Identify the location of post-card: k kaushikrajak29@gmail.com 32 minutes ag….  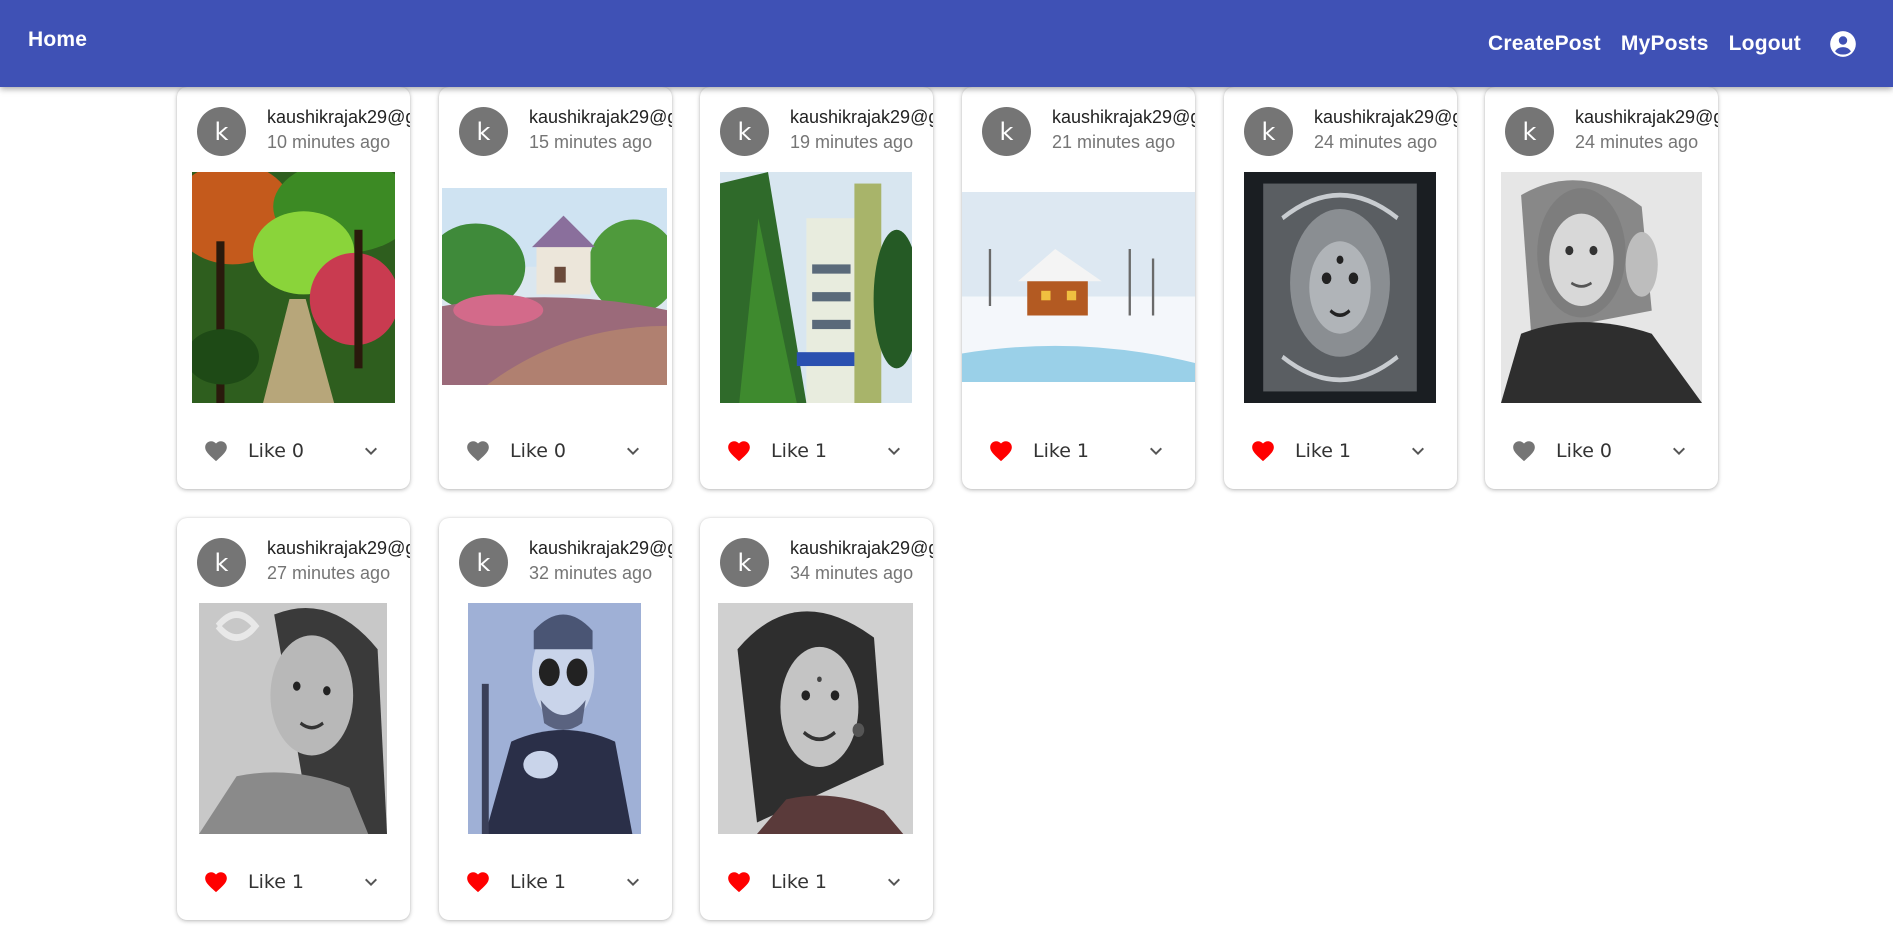
(555, 719).